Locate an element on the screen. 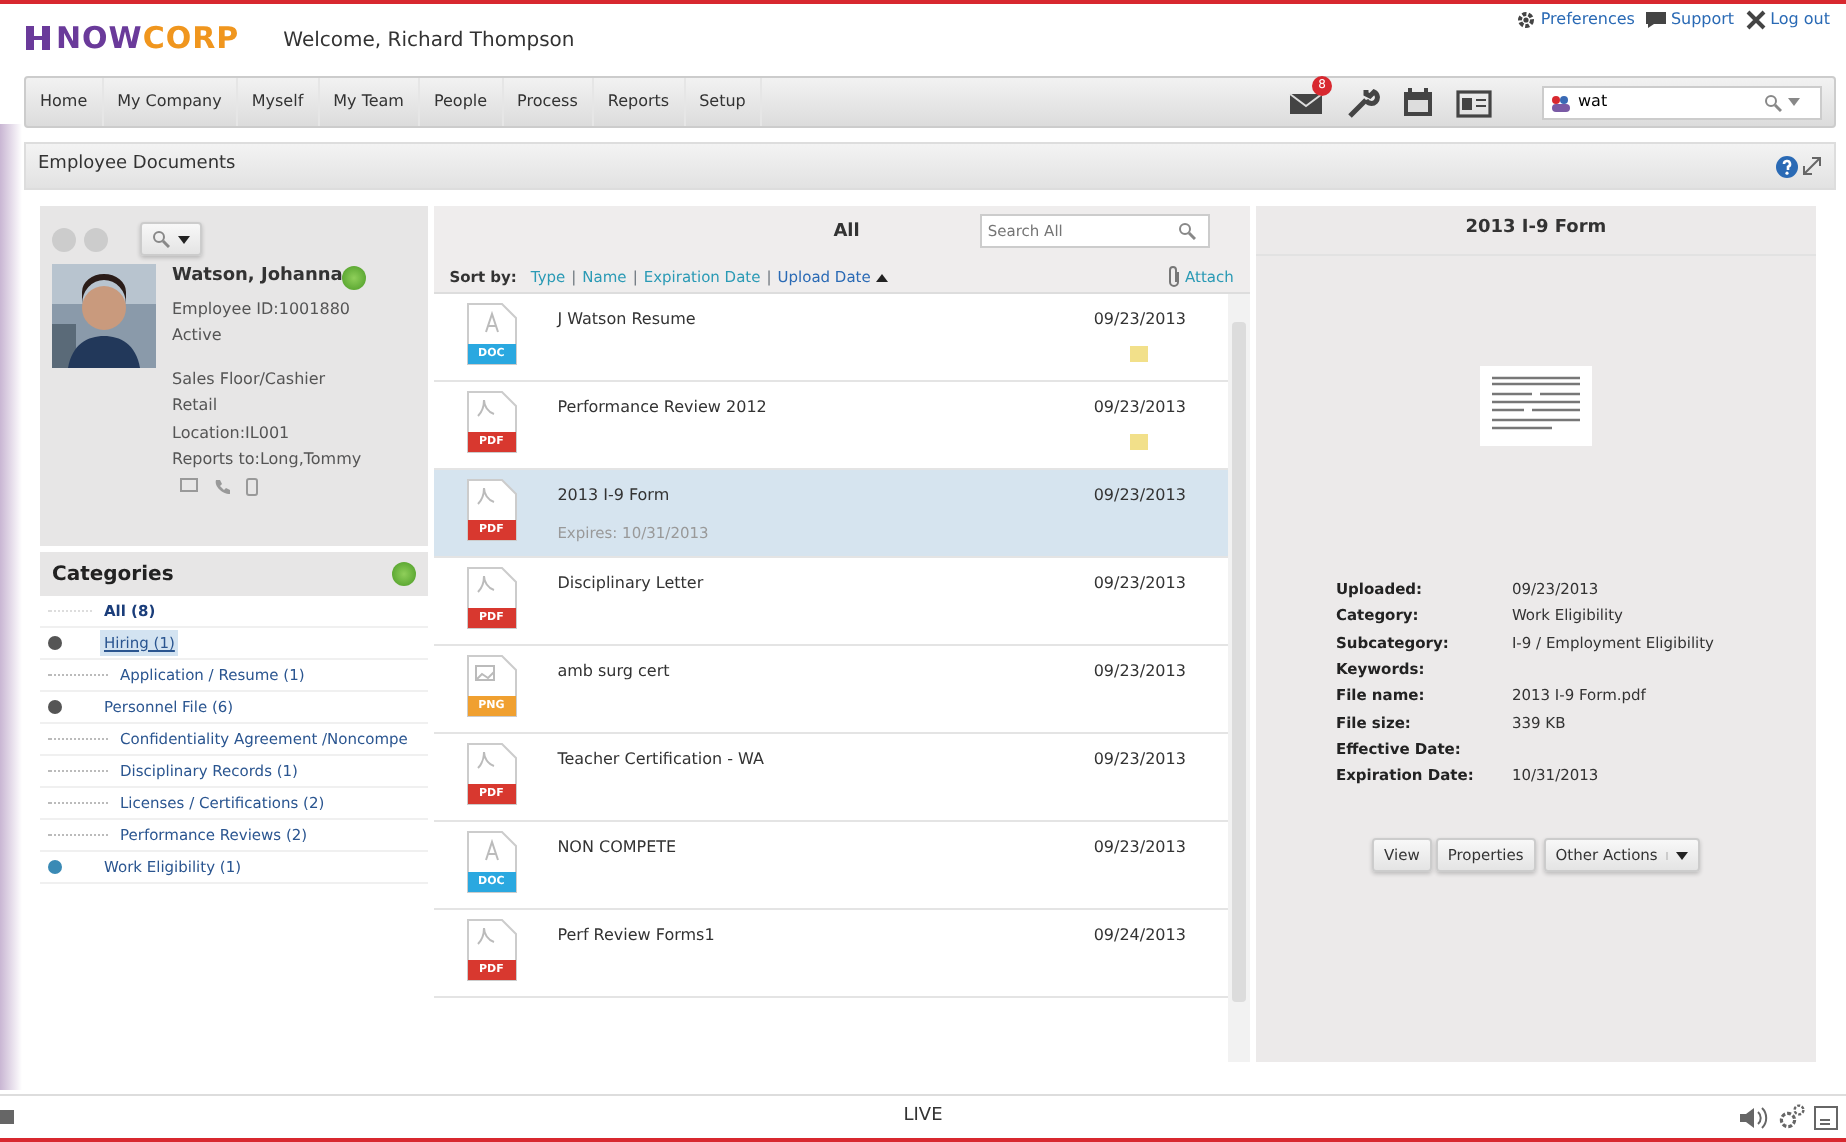  logo-text: NOW is located at coordinates (99, 38).